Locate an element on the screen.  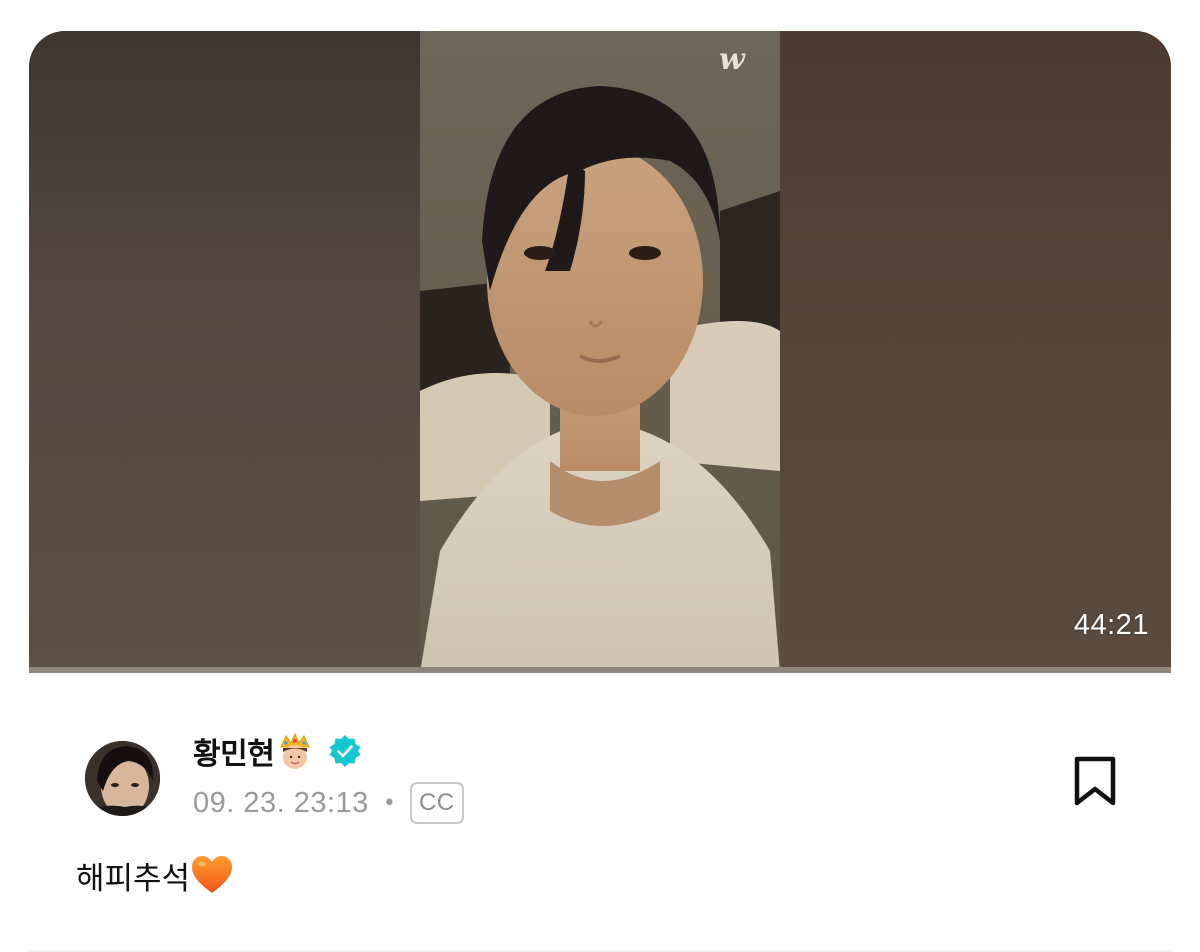
avatar-image is located at coordinates (122, 778).